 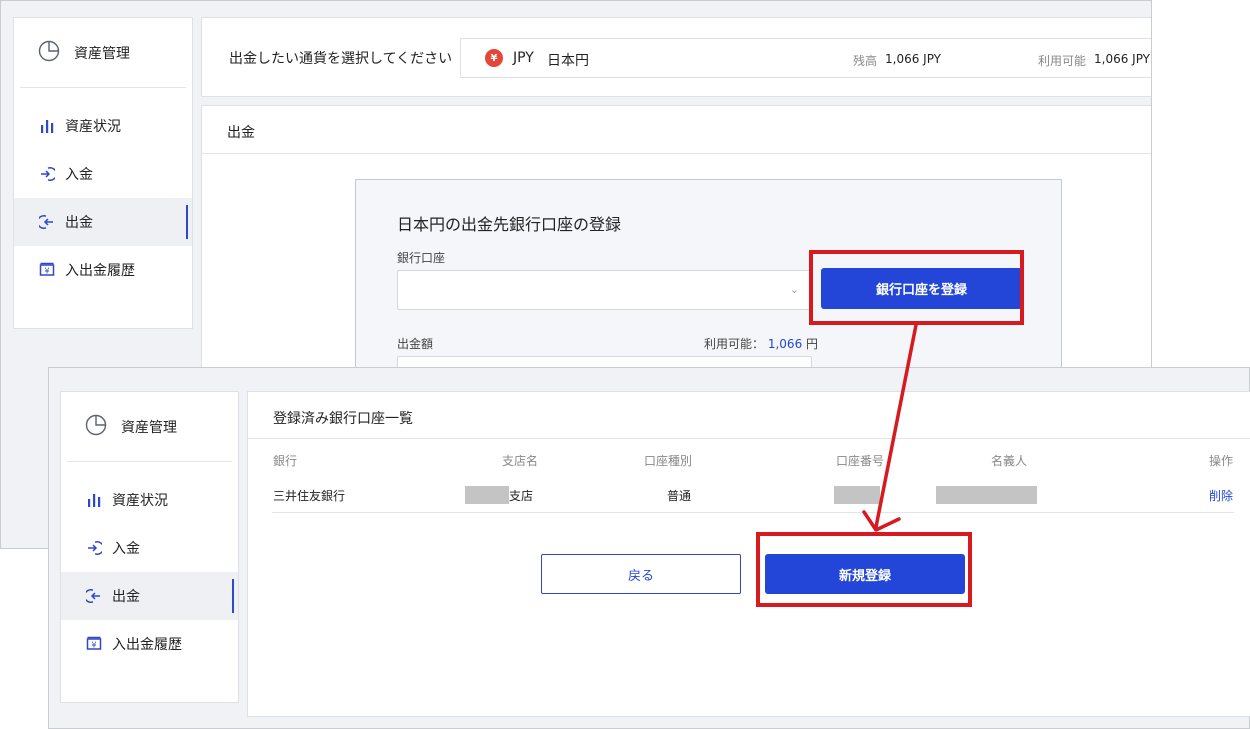 I want to click on withdraw-title: 出金, so click(x=676, y=130).